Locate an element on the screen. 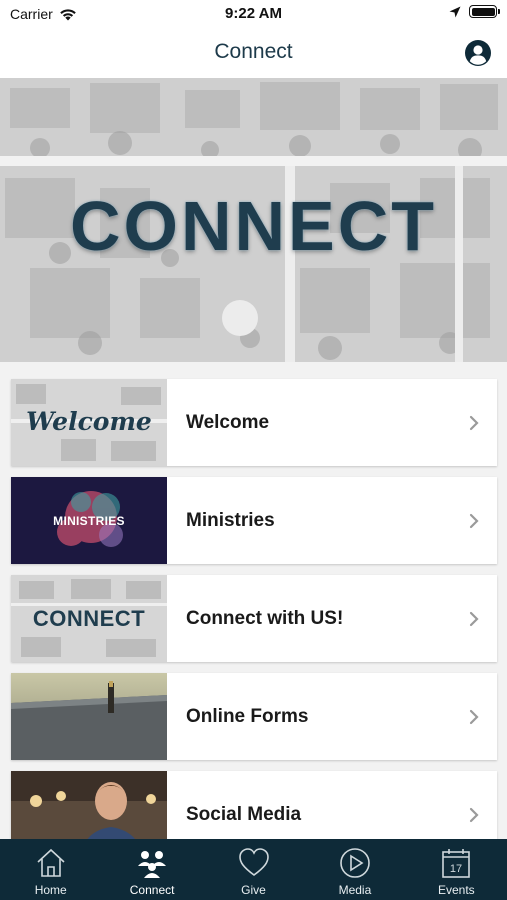  tab-bar: Home Connect Give Media 17 Events is located at coordinates (253, 869).